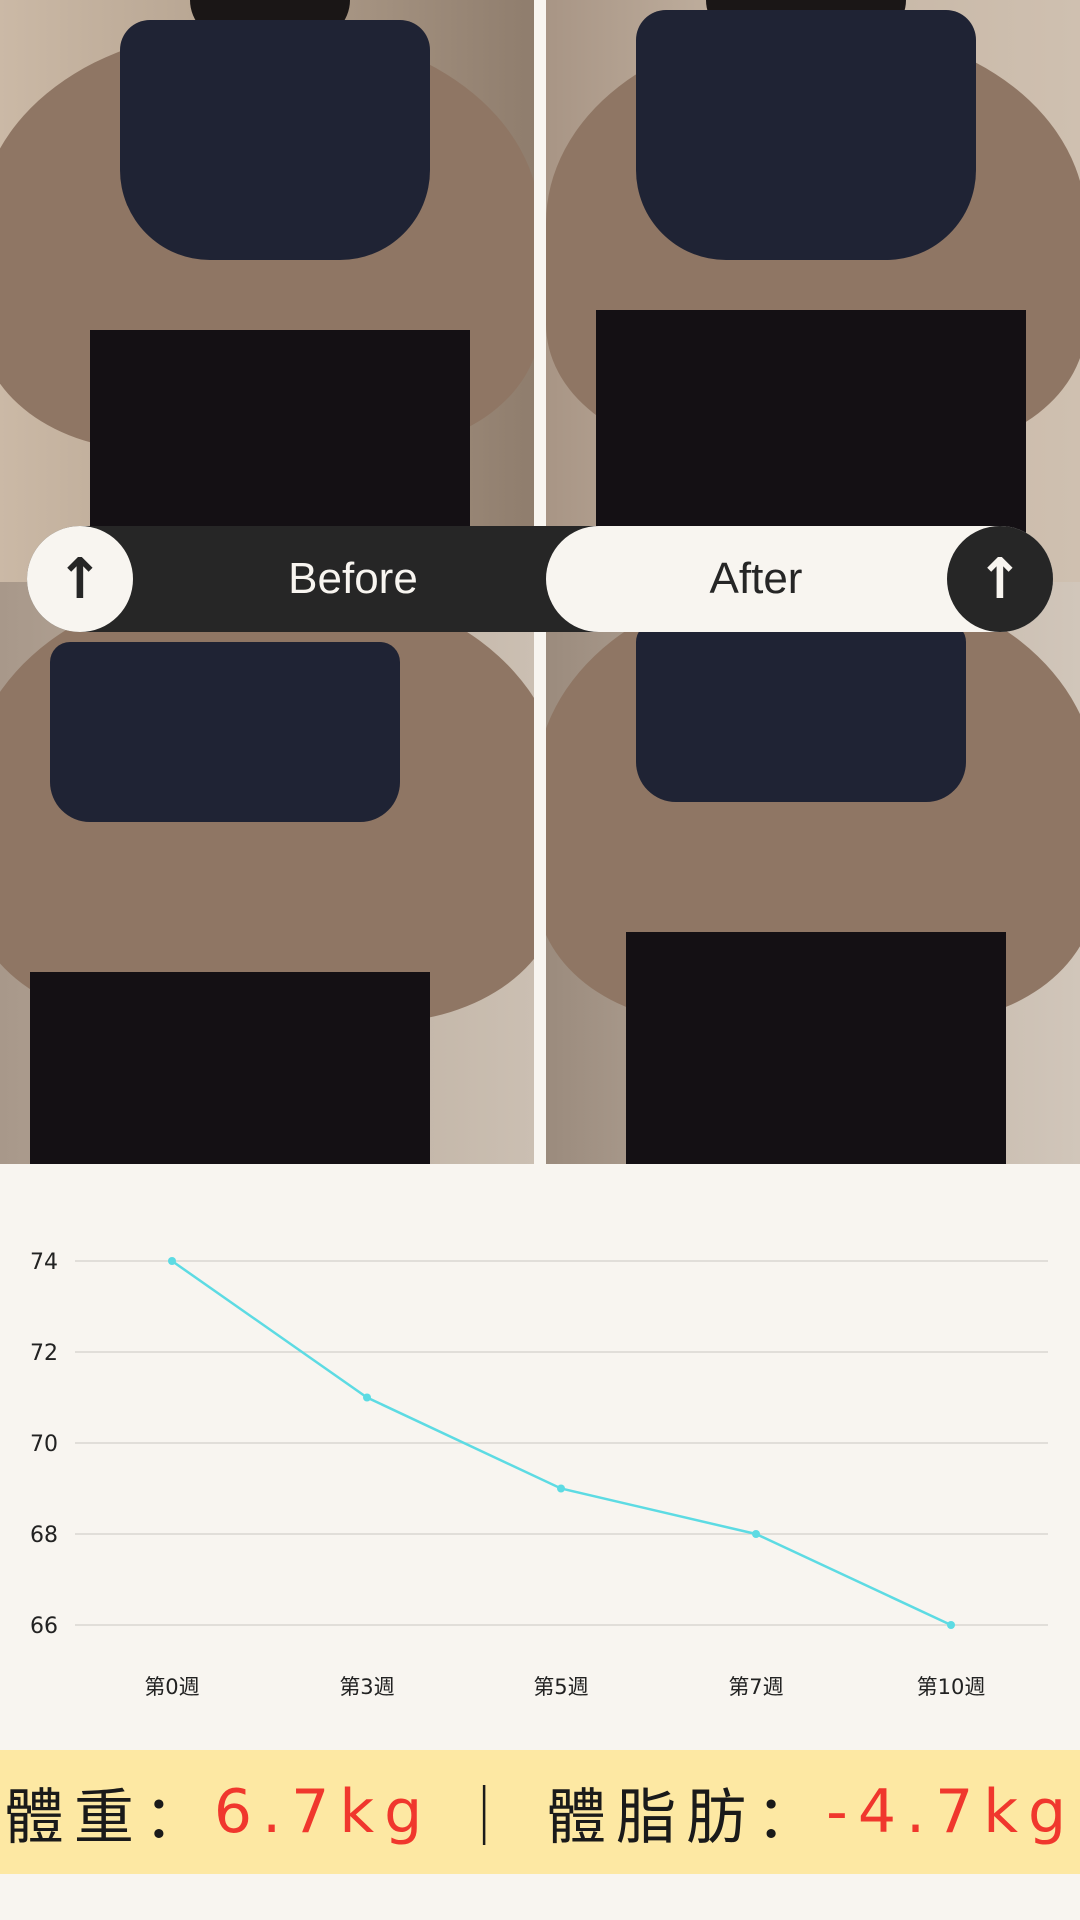 The image size is (1080, 1920). Describe the element at coordinates (44, 1262) in the screenshot. I see `y-tick-label: 74` at that location.